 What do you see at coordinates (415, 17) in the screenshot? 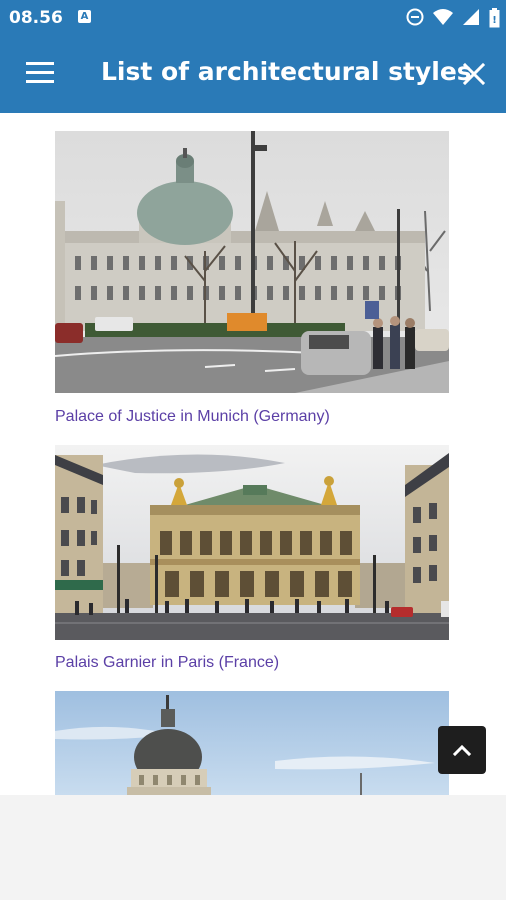
I see `do-not-disturb-icon` at bounding box center [415, 17].